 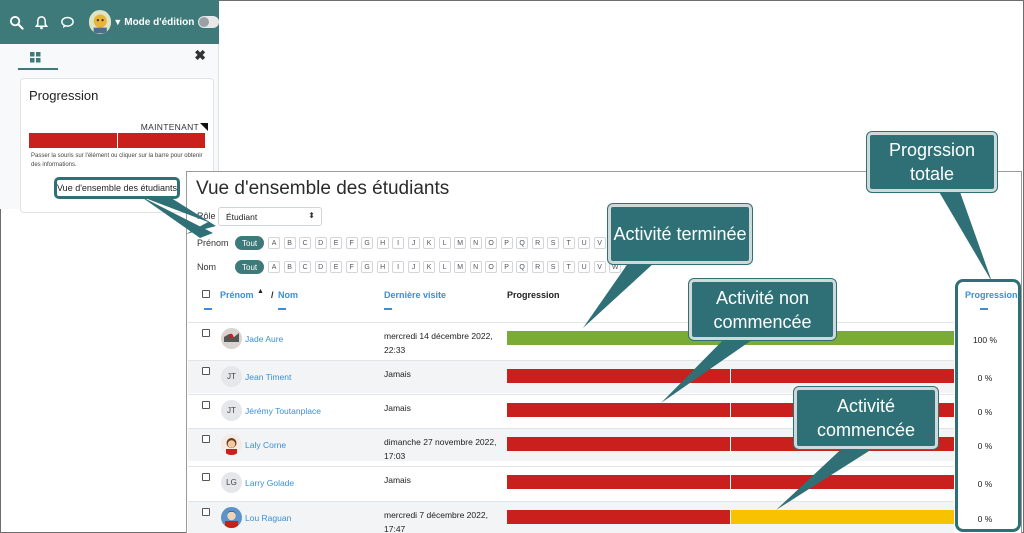 What do you see at coordinates (289, 243) in the screenshot?
I see `firstname-letter-b: B` at bounding box center [289, 243].